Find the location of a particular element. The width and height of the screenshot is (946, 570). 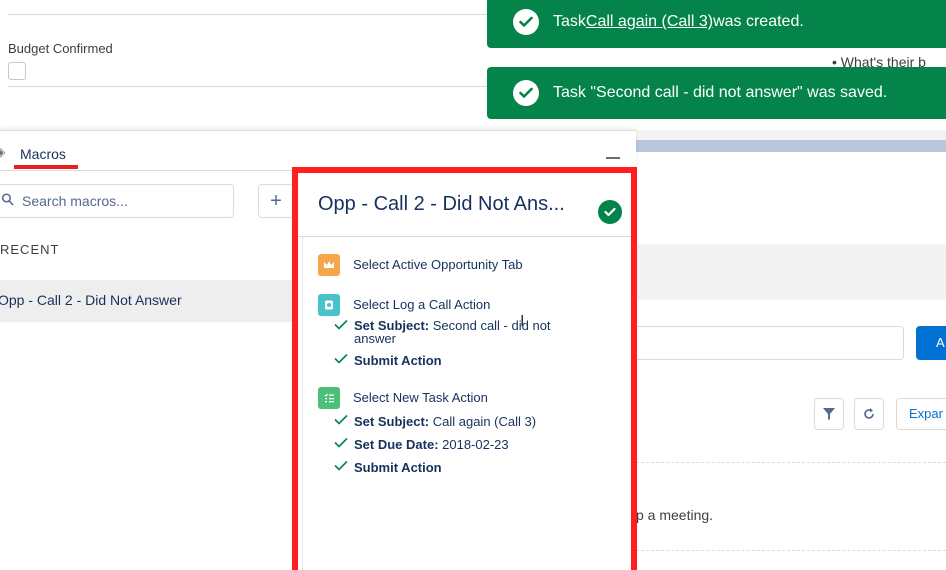

filter-icon is located at coordinates (829, 414).